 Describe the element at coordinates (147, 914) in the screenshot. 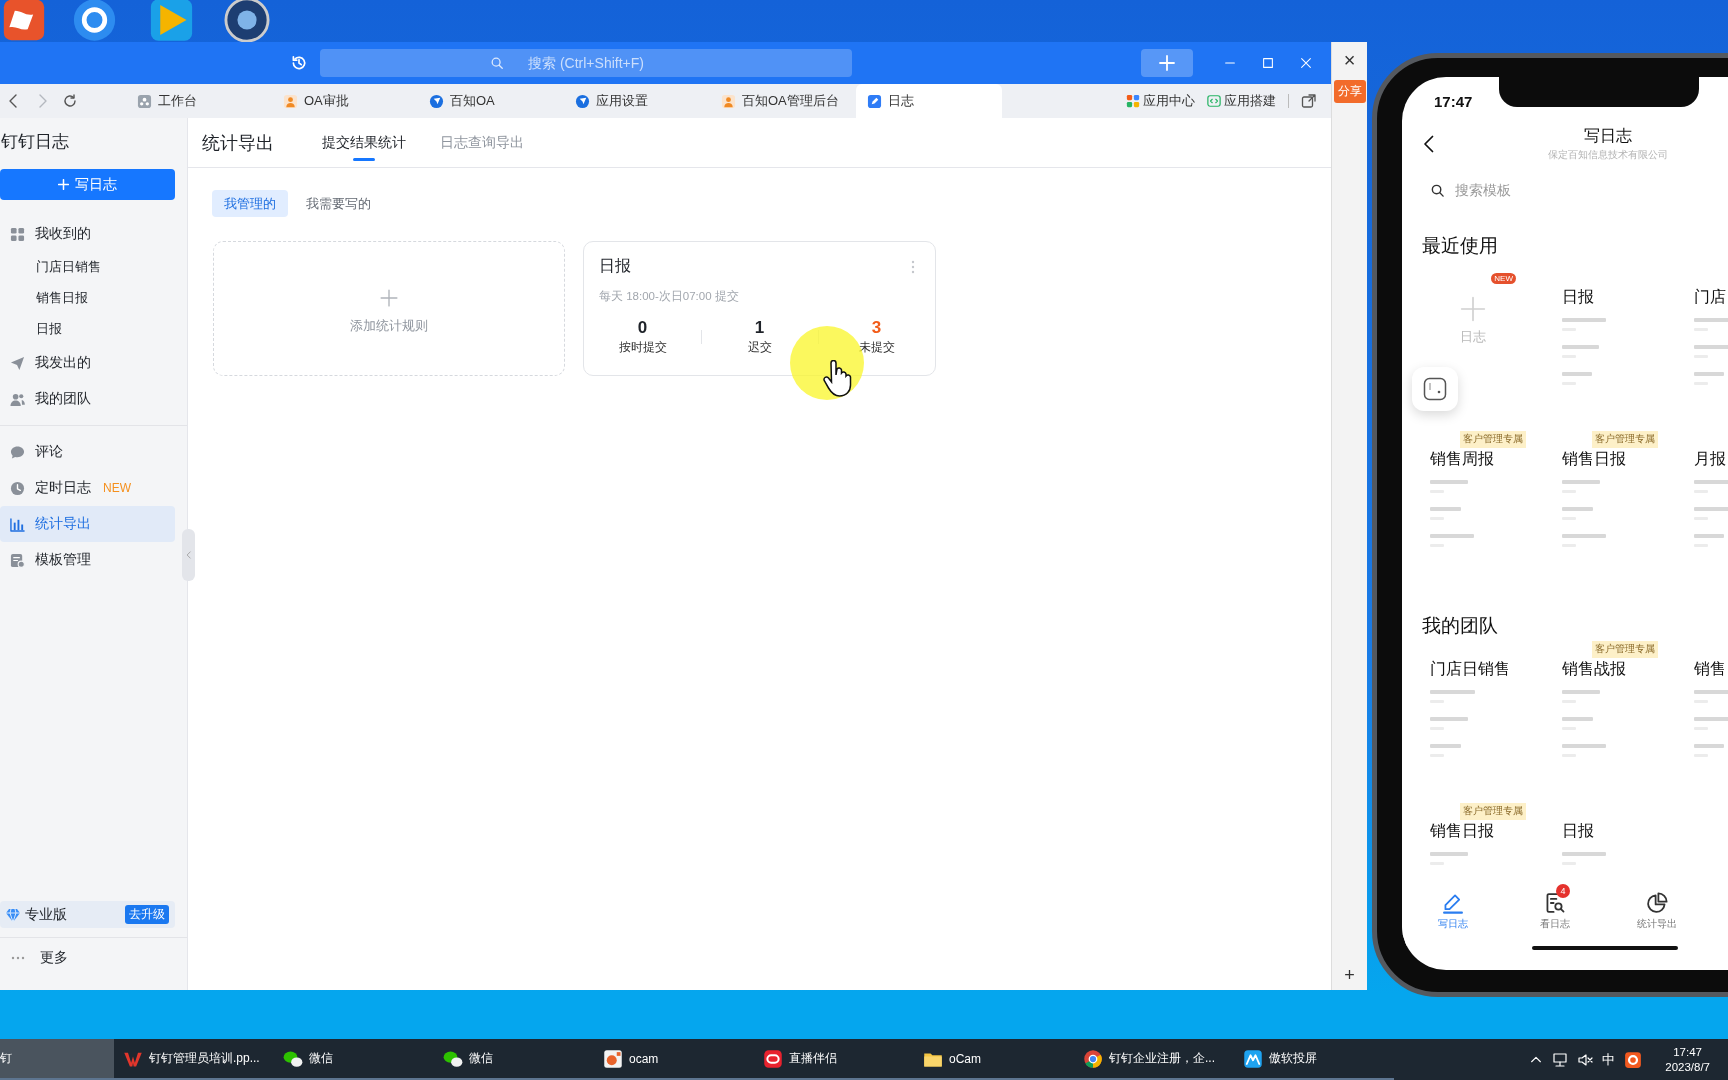

I see `upgrade-button: 去升级` at that location.